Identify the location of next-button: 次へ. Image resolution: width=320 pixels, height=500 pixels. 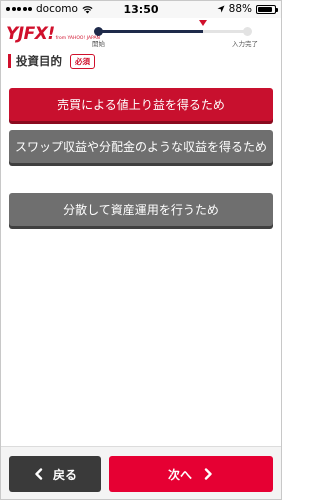
(191, 474).